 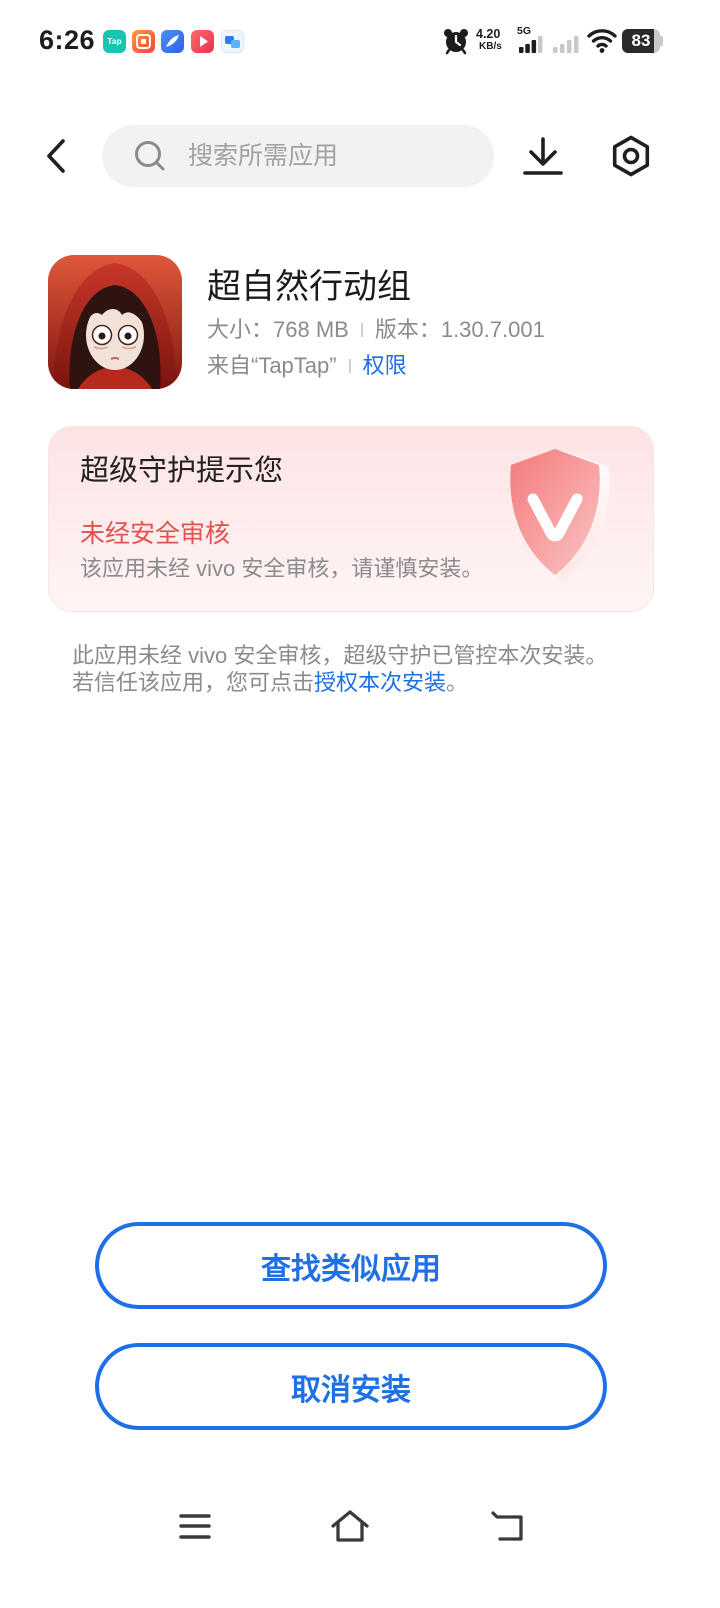 I want to click on security-status: 未经安全审核, so click(x=155, y=534).